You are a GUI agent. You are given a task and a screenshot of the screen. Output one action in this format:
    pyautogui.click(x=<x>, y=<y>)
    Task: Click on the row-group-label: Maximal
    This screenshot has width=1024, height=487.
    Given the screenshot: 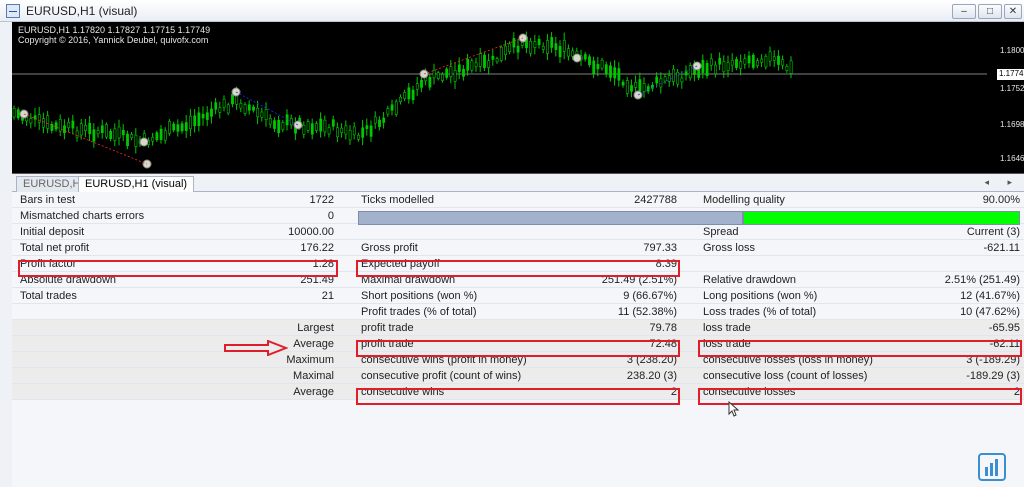 What is the action you would take?
    pyautogui.click(x=313, y=376)
    